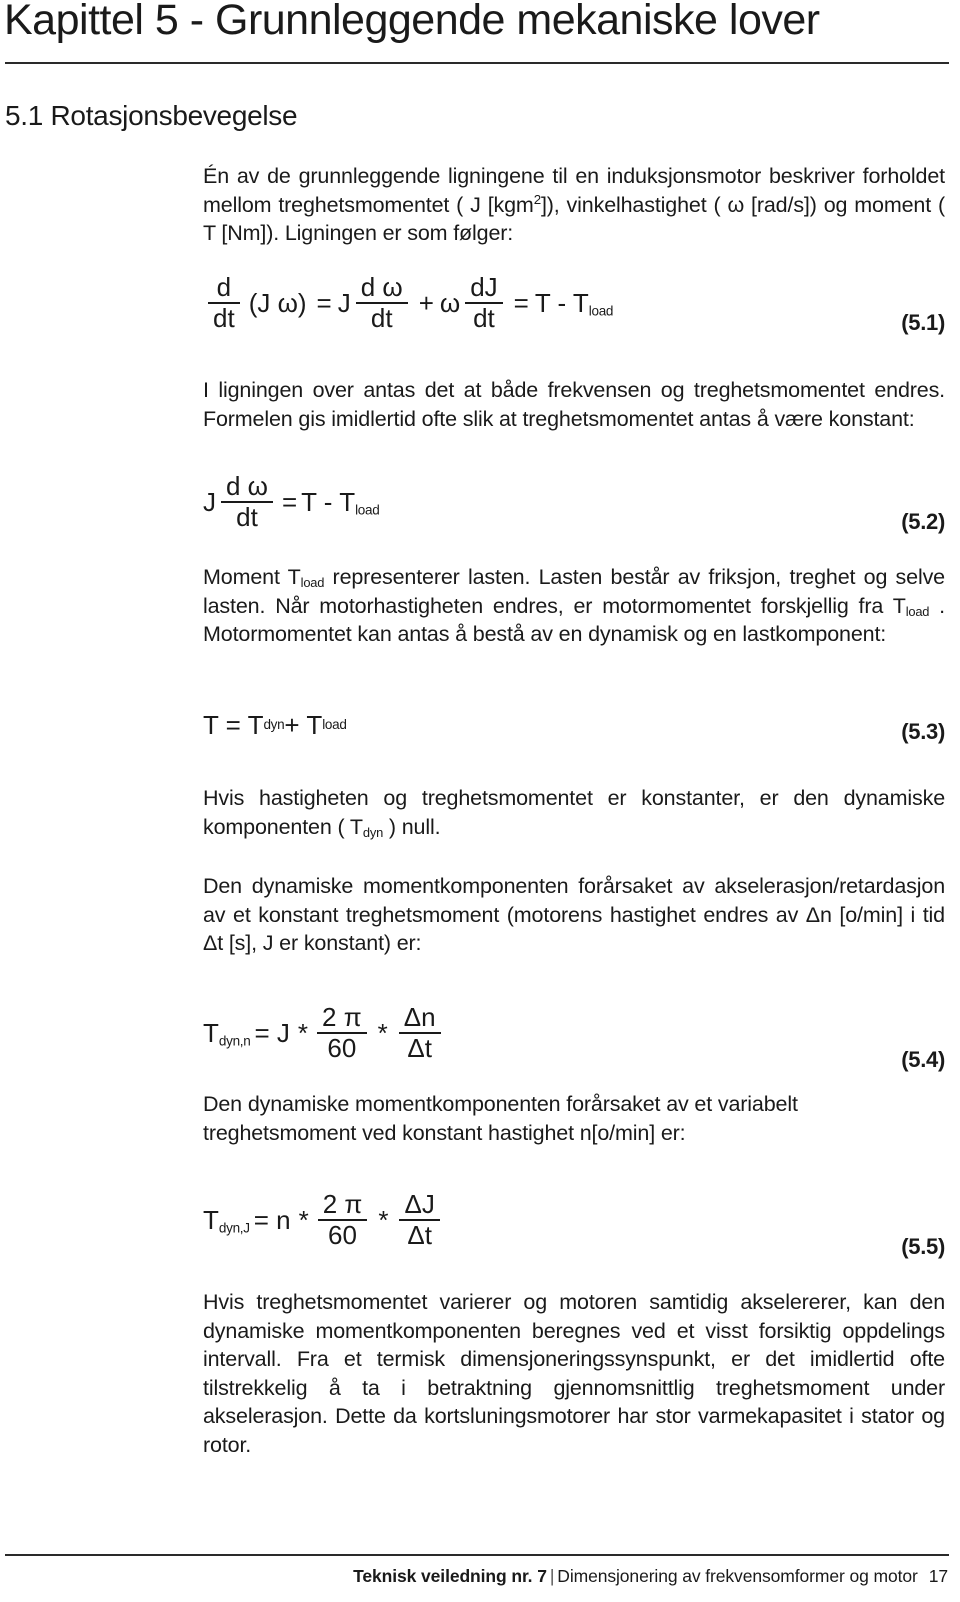  I want to click on subscript-dyn: dyn, so click(373, 832).